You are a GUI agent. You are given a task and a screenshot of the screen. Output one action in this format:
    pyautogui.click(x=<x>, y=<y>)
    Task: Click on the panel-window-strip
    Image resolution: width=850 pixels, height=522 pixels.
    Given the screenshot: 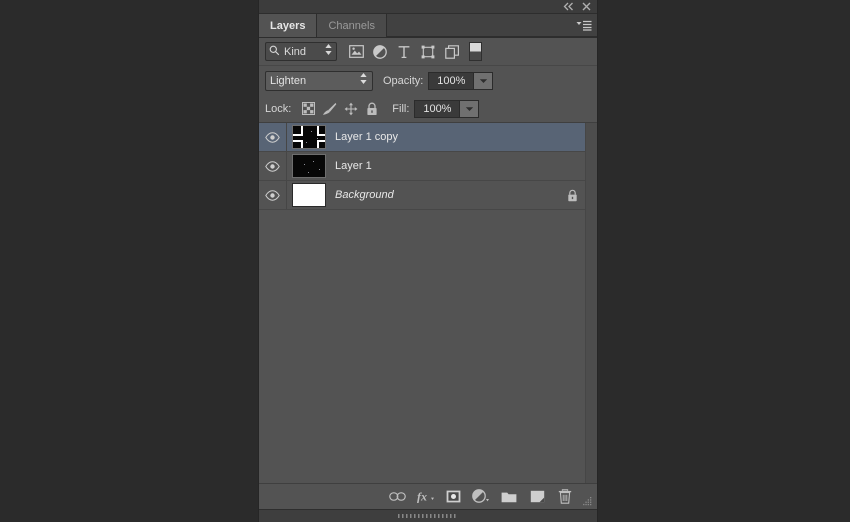 What is the action you would take?
    pyautogui.click(x=428, y=7)
    